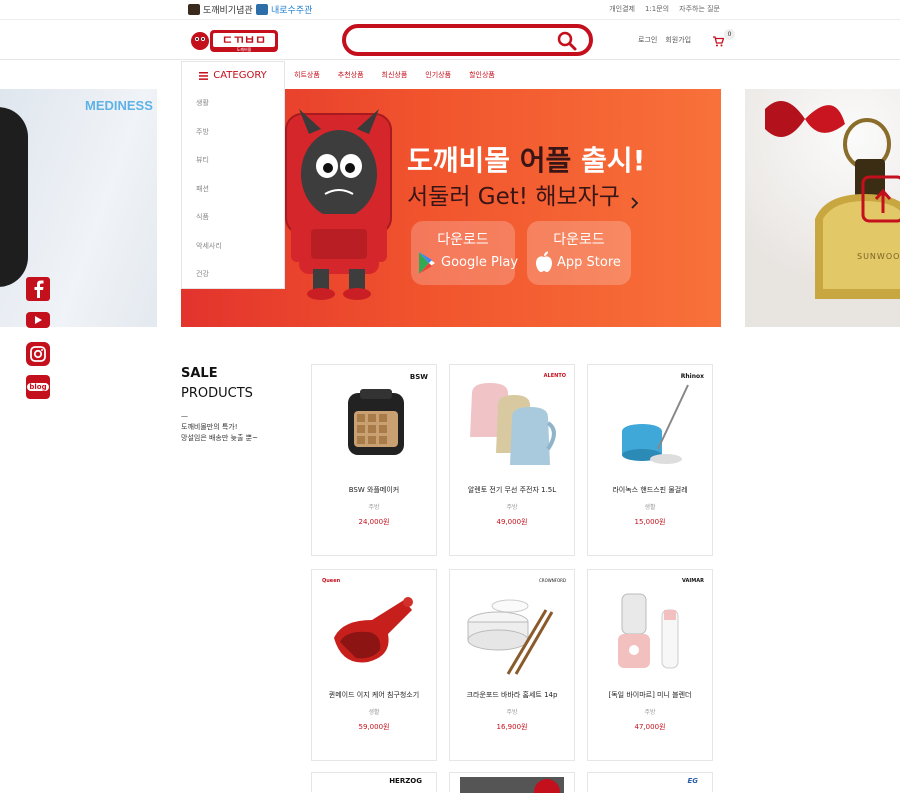 The width and height of the screenshot is (900, 793). I want to click on site-link-museum: 도깨비기념관, so click(220, 9).